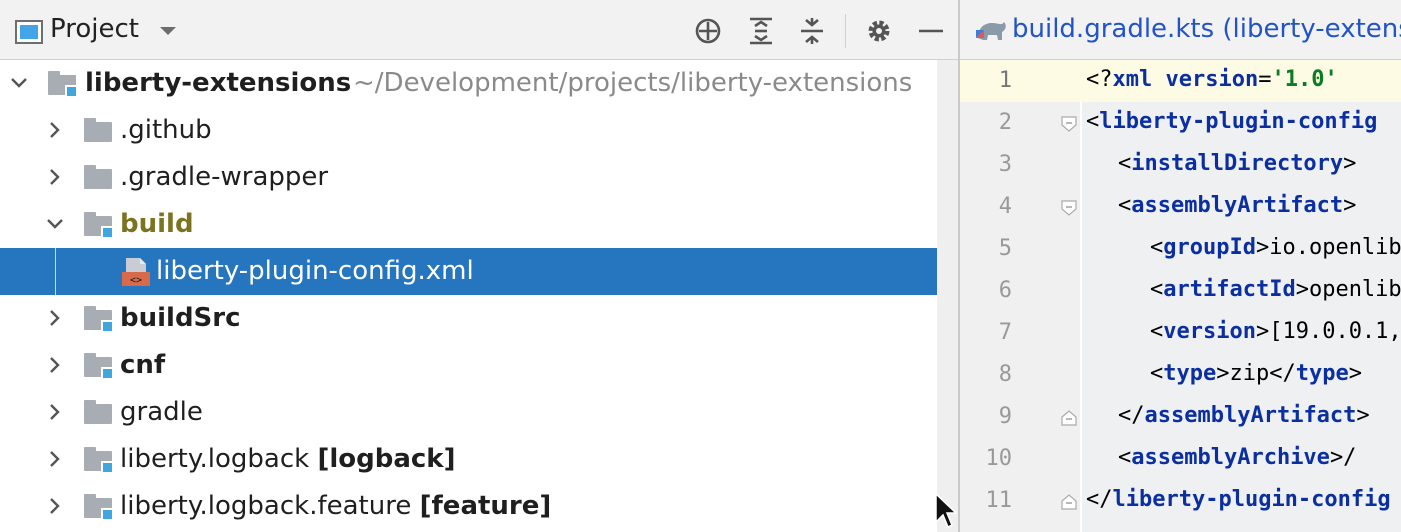  Describe the element at coordinates (266, 506) in the screenshot. I see `module-name: liberty.logback.feature` at that location.